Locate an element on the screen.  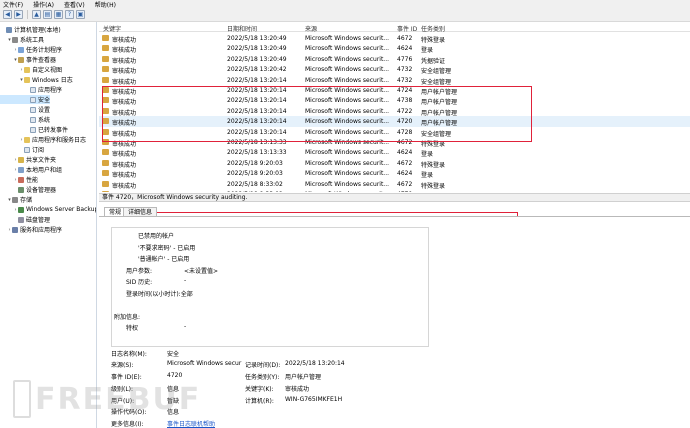
column-source: 来源 is located at coordinates (311, 28).